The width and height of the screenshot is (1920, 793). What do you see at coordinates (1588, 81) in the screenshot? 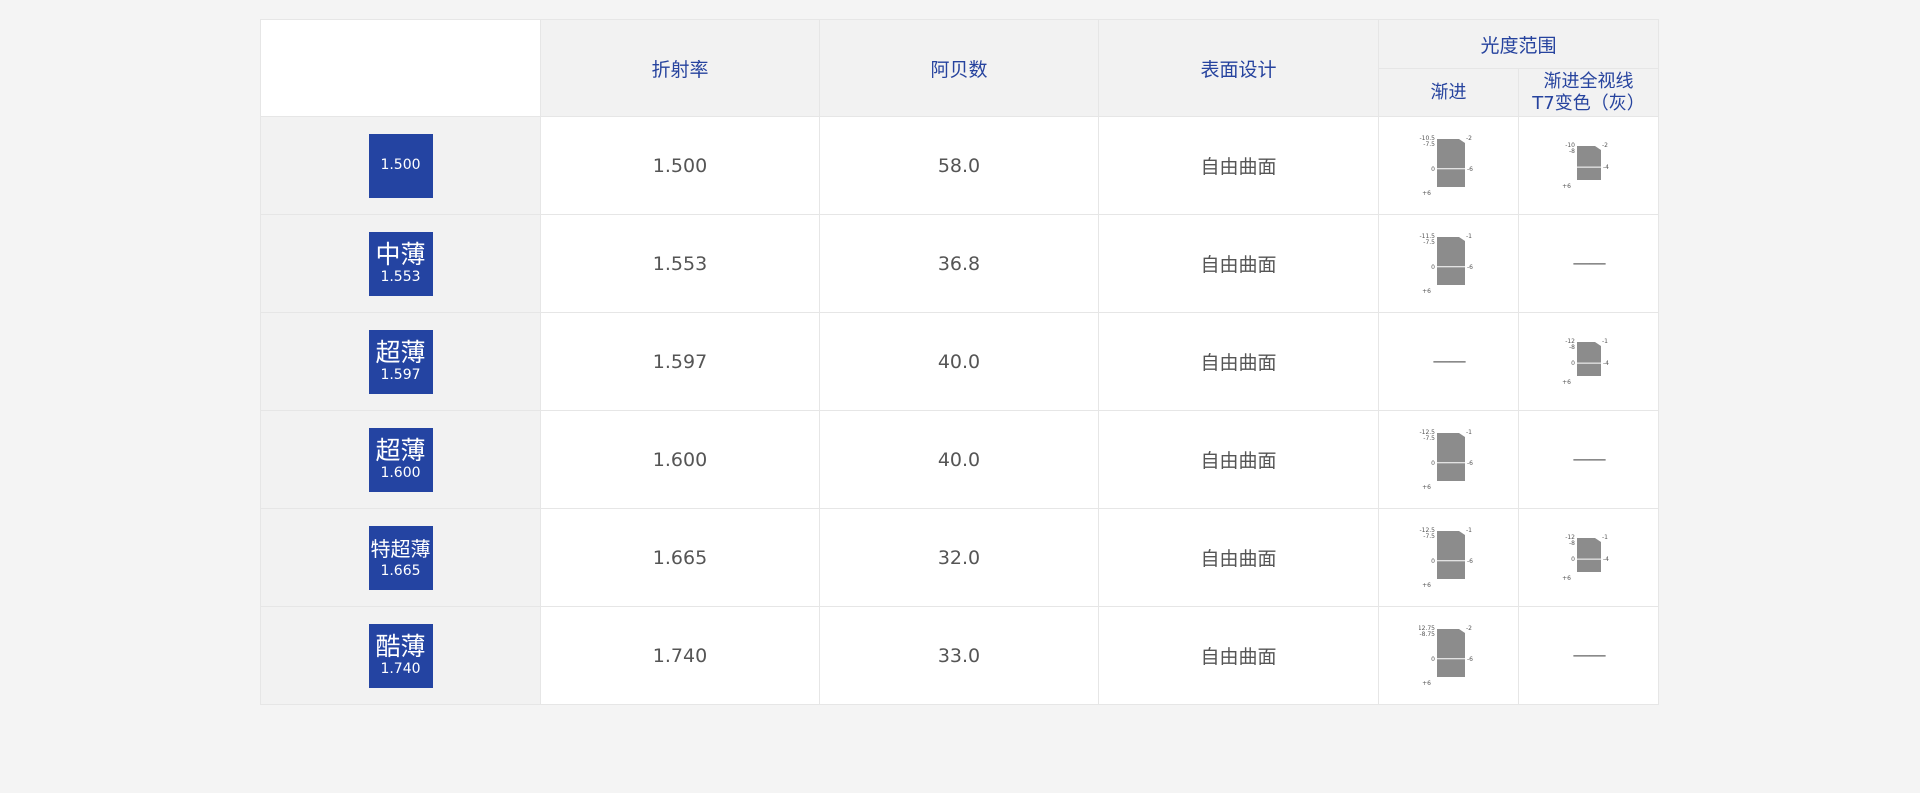
I see `header-photochromic-line1: 渐进全视线` at bounding box center [1588, 81].